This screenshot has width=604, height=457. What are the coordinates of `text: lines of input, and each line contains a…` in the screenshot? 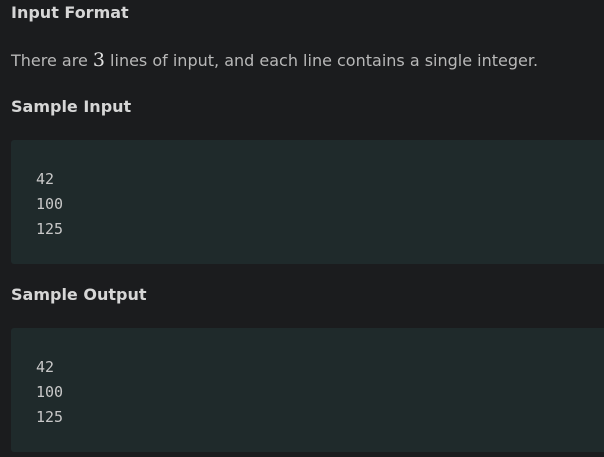 It's located at (321, 60).